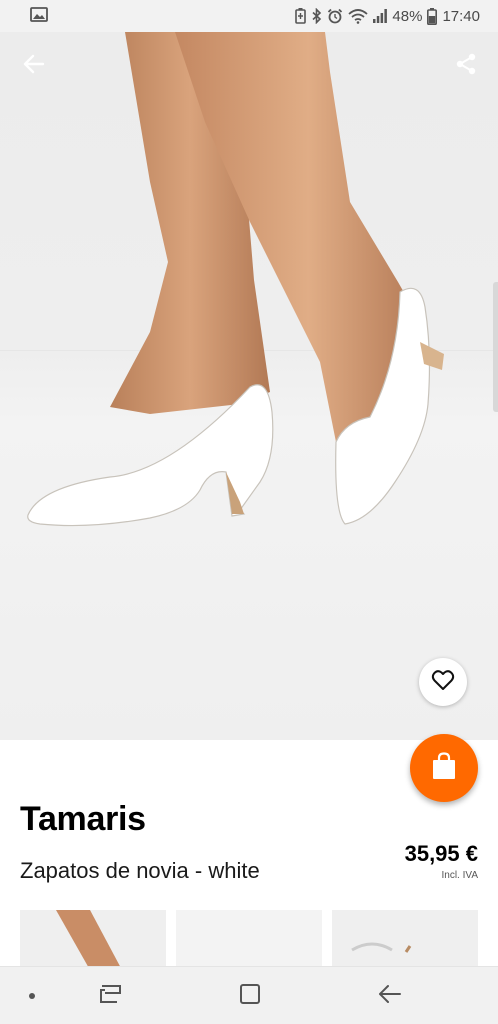  I want to click on heart-icon, so click(443, 682).